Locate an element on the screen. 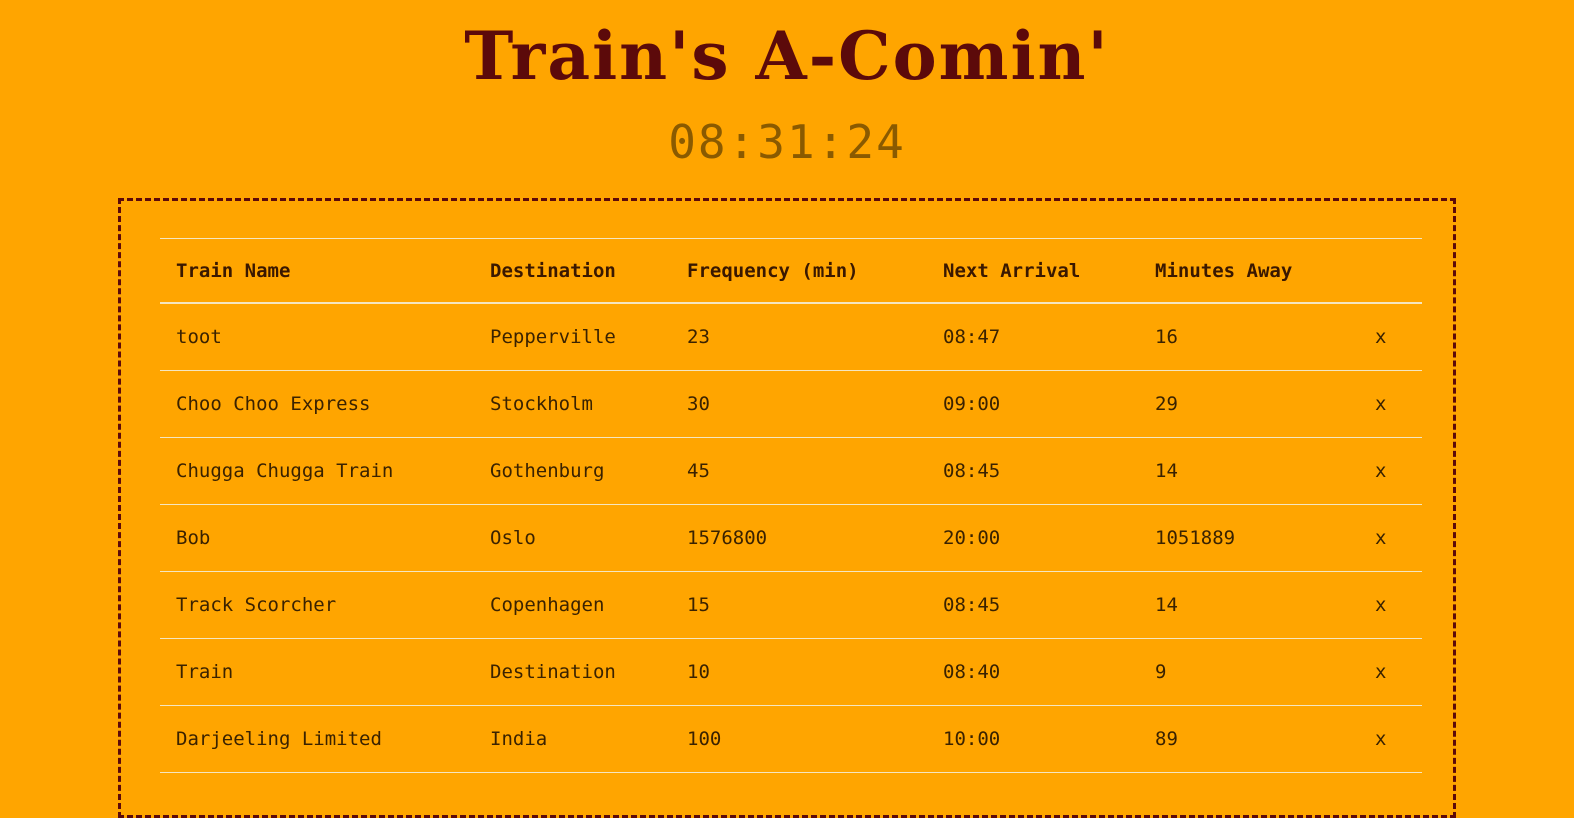  destination-cell: Gothenburg is located at coordinates (572, 471).